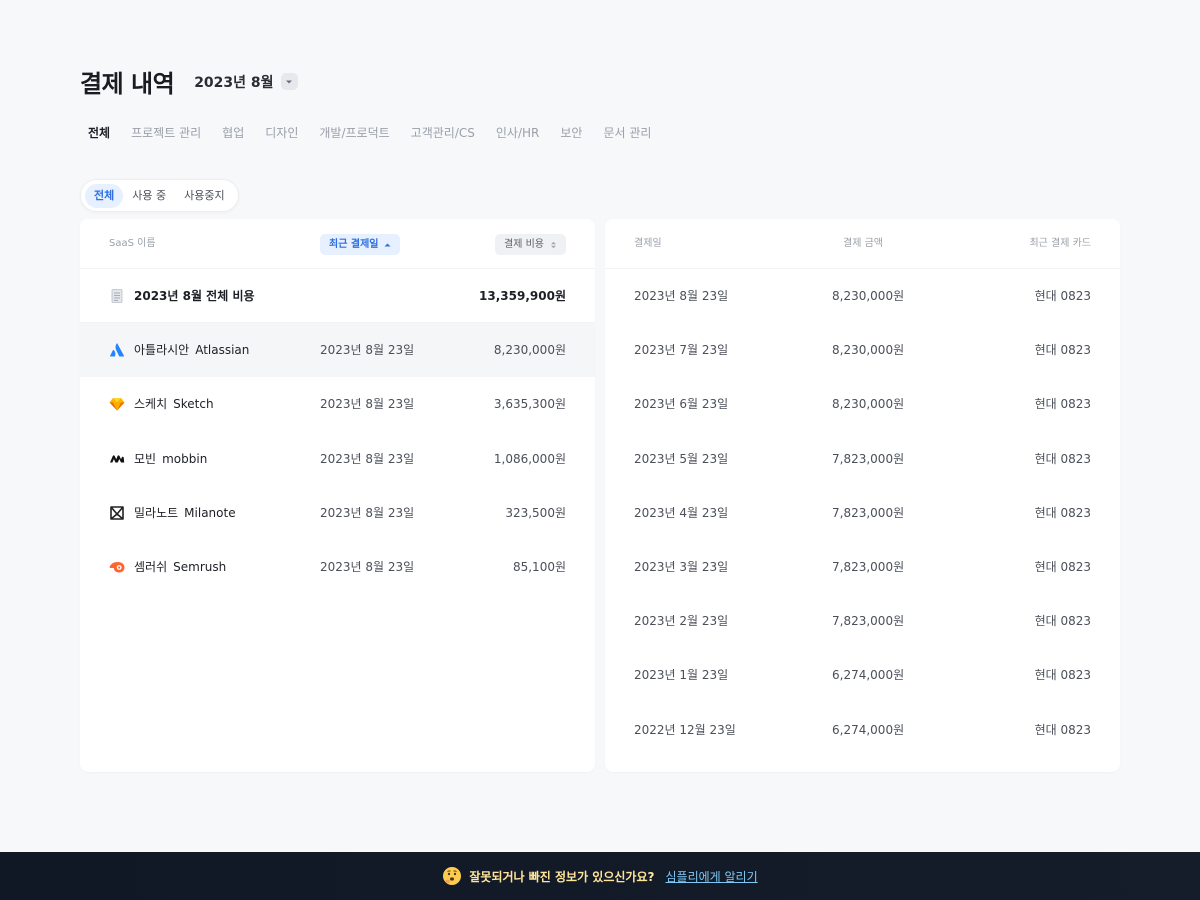 The width and height of the screenshot is (1200, 900). I want to click on total-cost-cell: 2023년 8월 전체 비용, so click(182, 296).